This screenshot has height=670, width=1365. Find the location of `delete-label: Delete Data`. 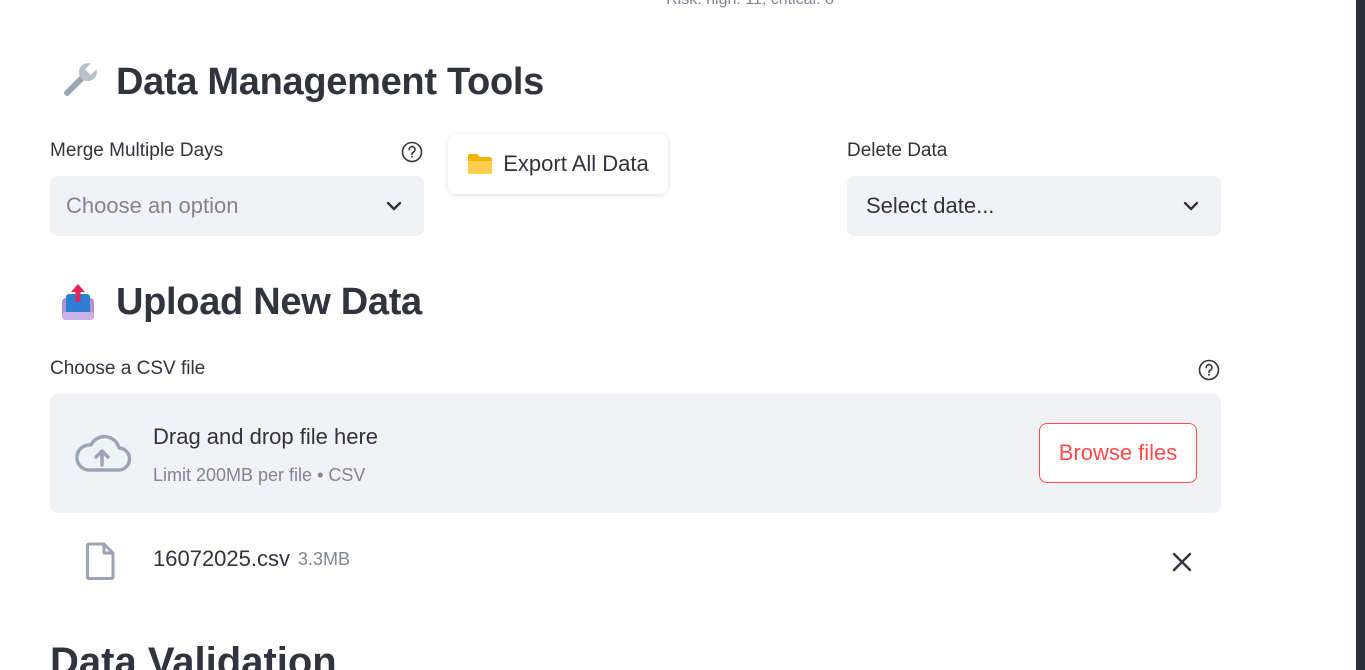

delete-label: Delete Data is located at coordinates (897, 150).